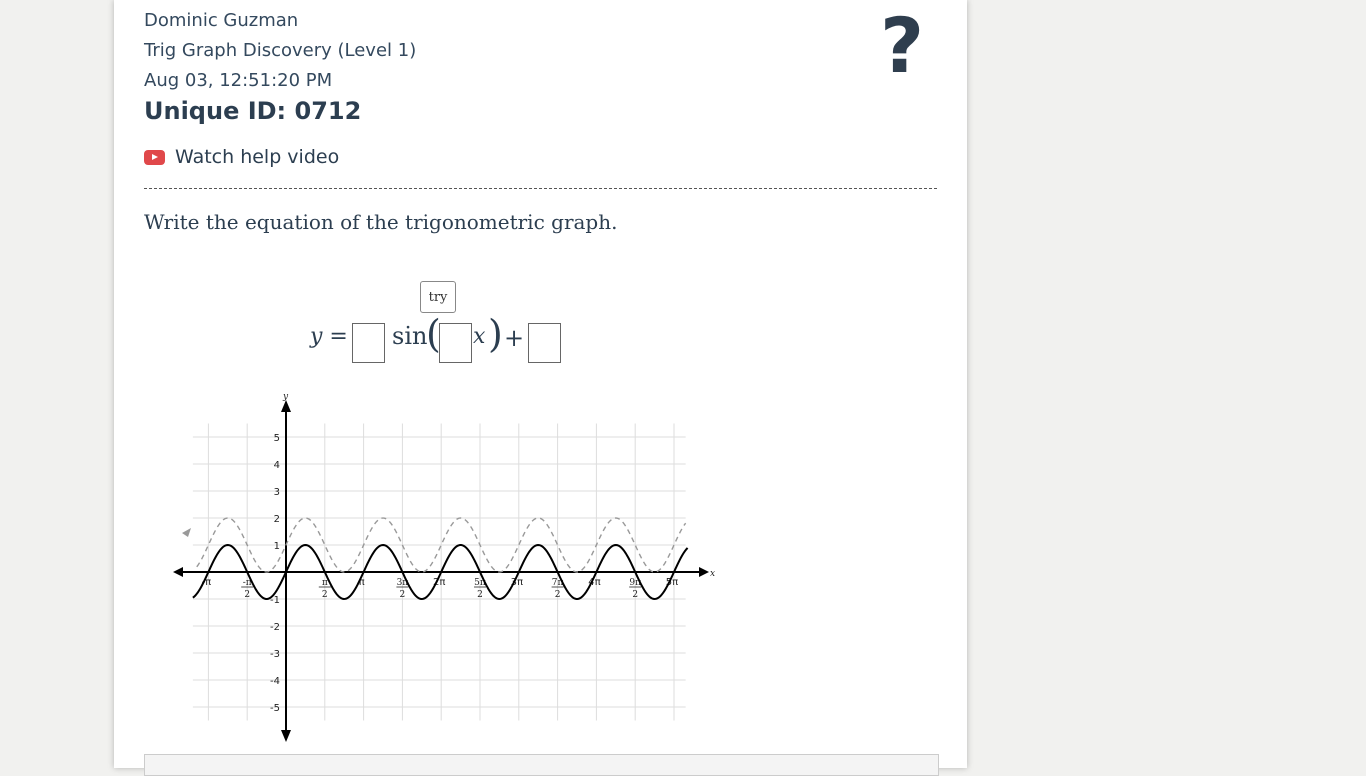 This screenshot has height=776, width=1366. What do you see at coordinates (479, 336) in the screenshot?
I see `equation-var: x` at bounding box center [479, 336].